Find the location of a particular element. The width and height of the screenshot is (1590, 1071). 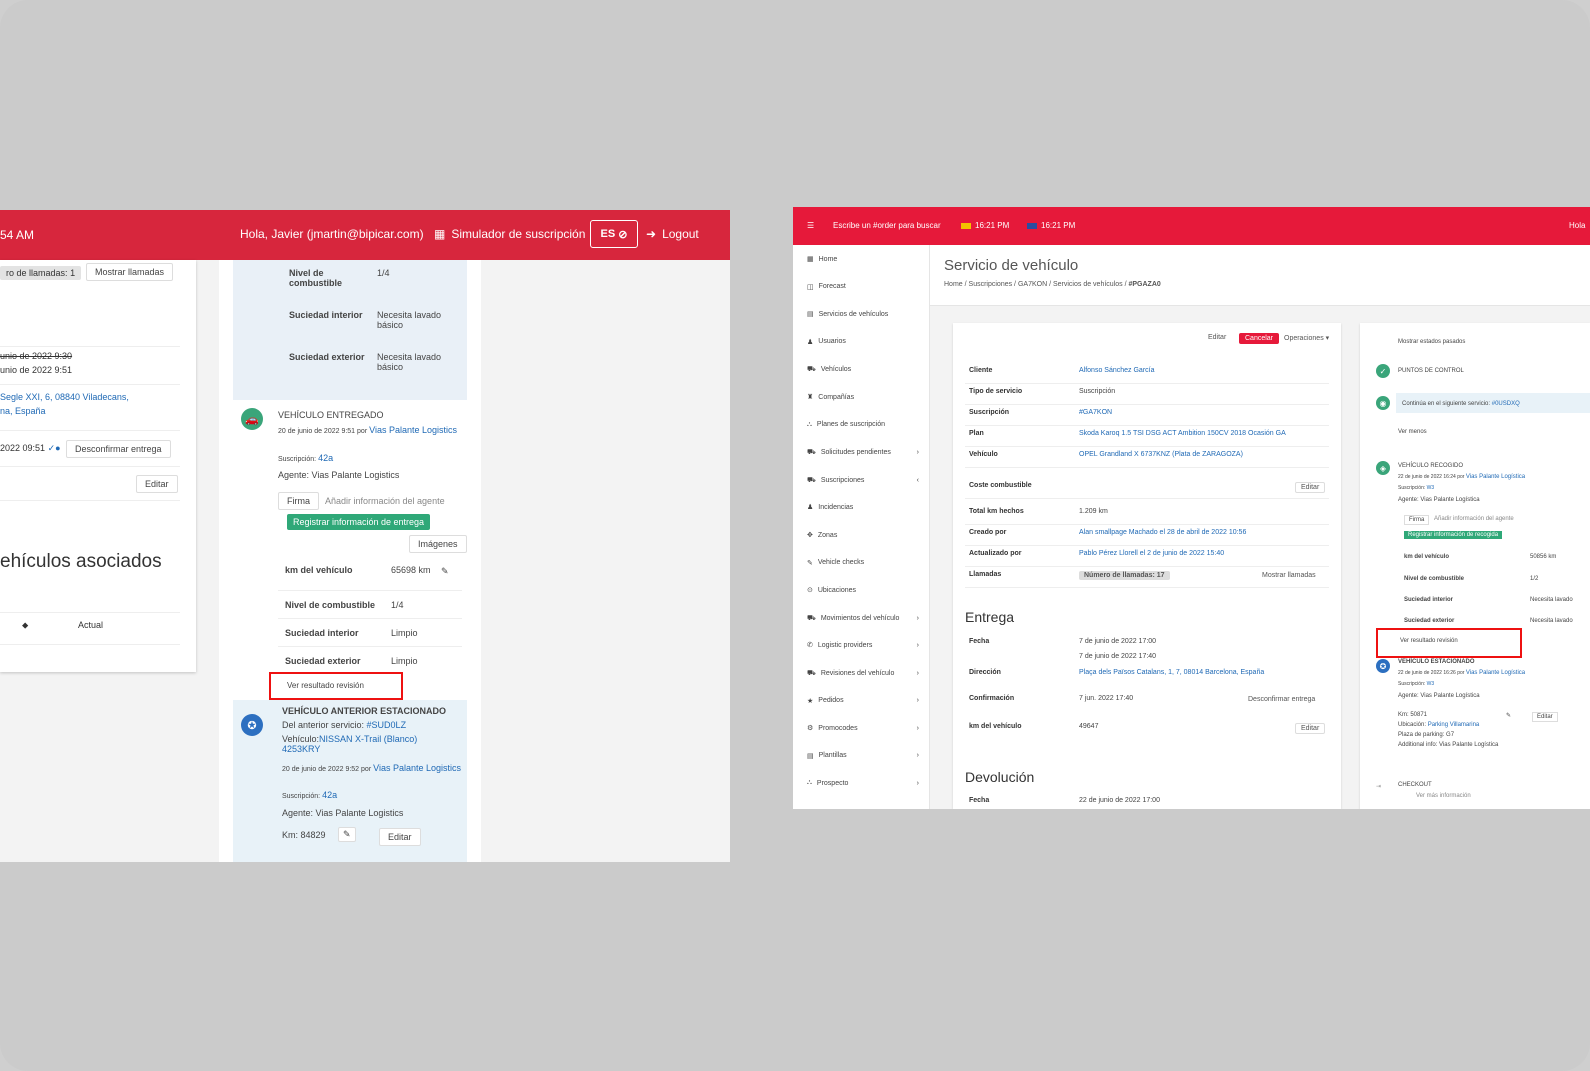

agent-link-2: Vias Palante Logistics is located at coordinates (417, 768).